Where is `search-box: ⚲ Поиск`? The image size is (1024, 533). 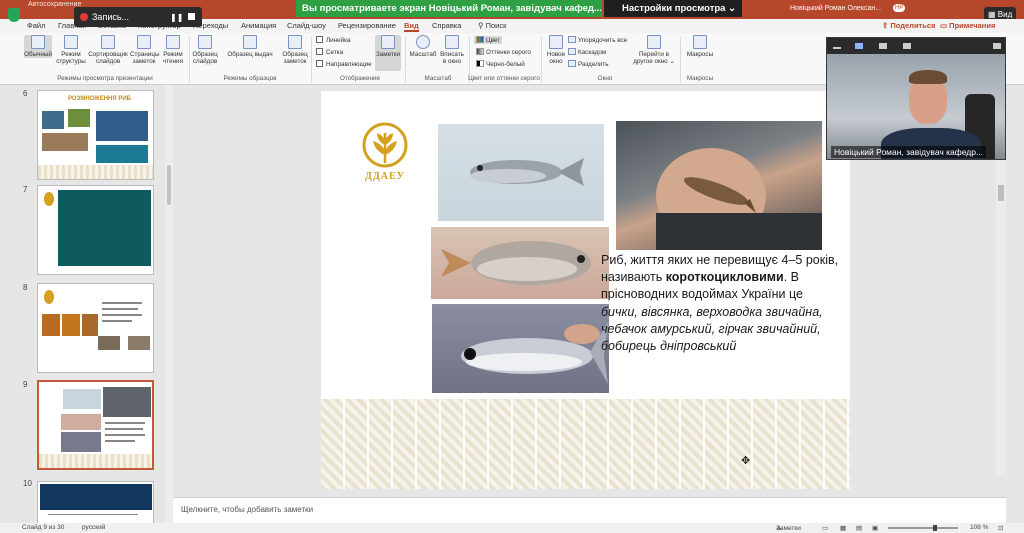 search-box: ⚲ Поиск is located at coordinates (492, 25).